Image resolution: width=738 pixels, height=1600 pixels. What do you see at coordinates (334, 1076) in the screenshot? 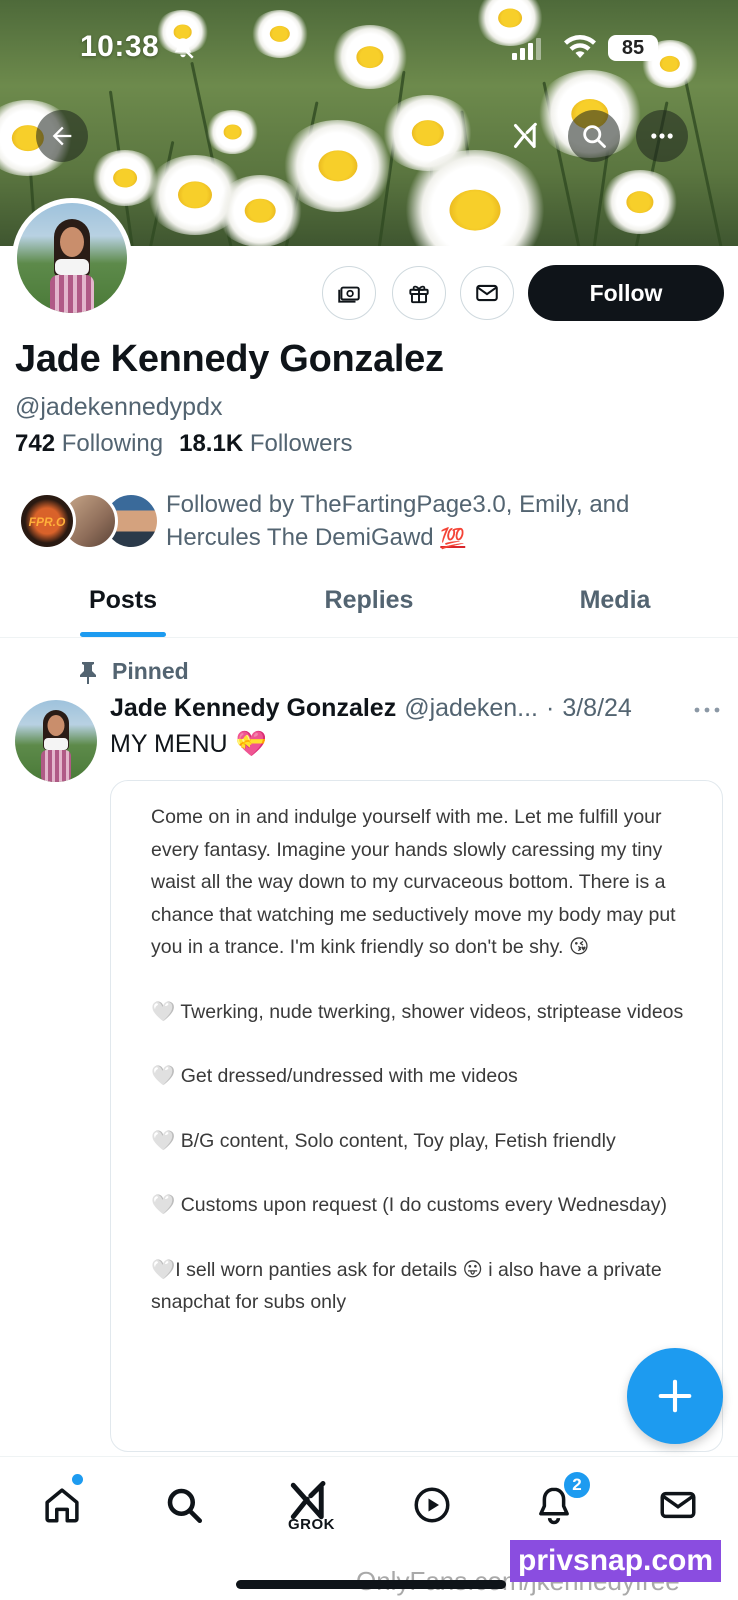
I see `quote-paragraph: 🤍 Get dressed/undressed with me videos` at bounding box center [334, 1076].